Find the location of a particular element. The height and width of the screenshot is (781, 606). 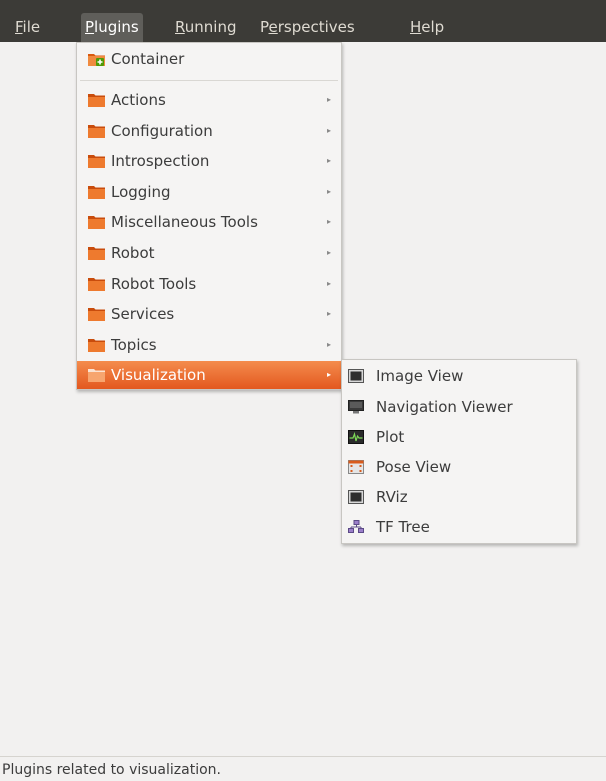

tf-tree-icon is located at coordinates (356, 526).